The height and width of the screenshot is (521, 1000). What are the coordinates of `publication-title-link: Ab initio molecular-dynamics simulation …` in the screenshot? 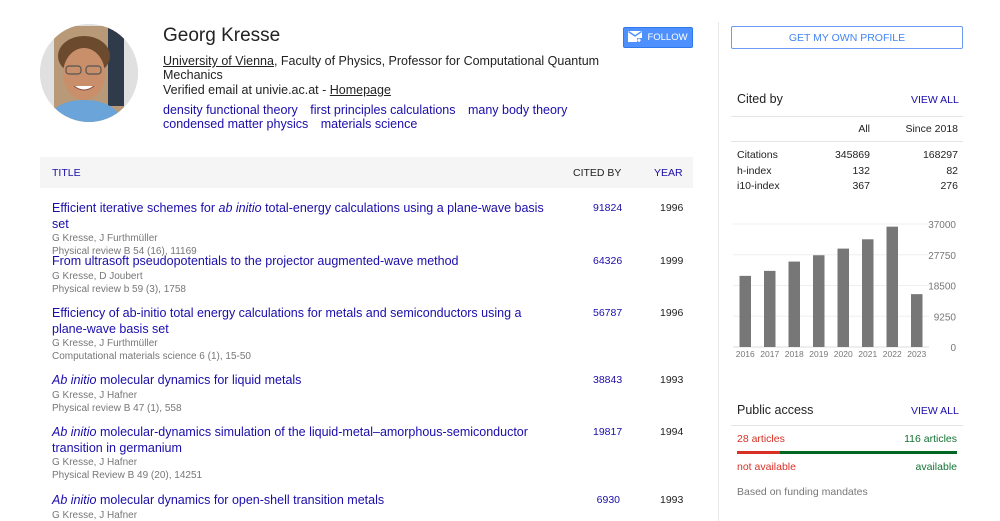 It's located at (302, 440).